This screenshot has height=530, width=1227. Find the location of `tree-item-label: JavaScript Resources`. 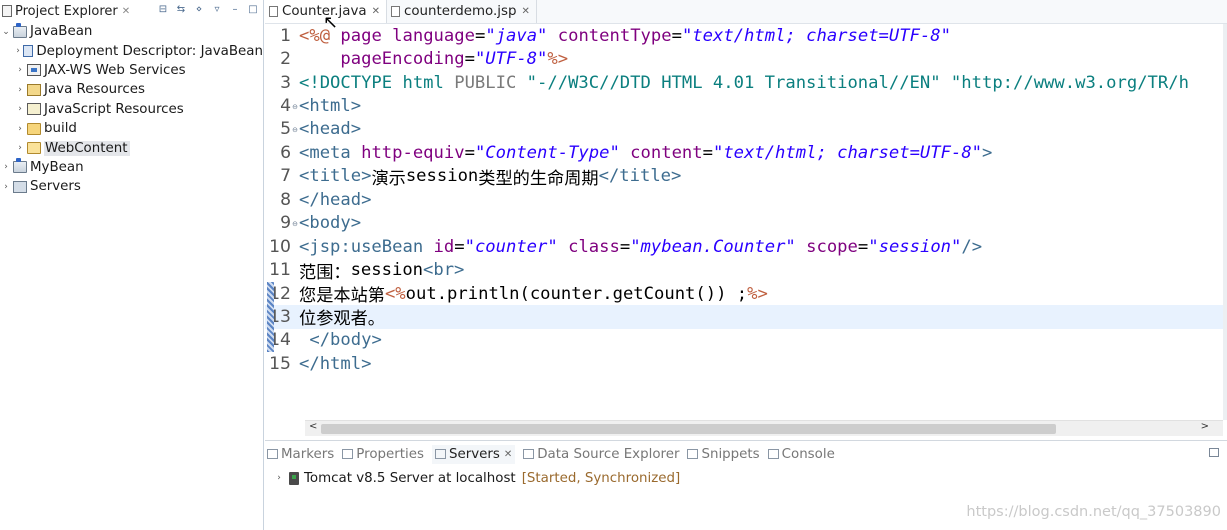

tree-item-label: JavaScript Resources is located at coordinates (114, 109).